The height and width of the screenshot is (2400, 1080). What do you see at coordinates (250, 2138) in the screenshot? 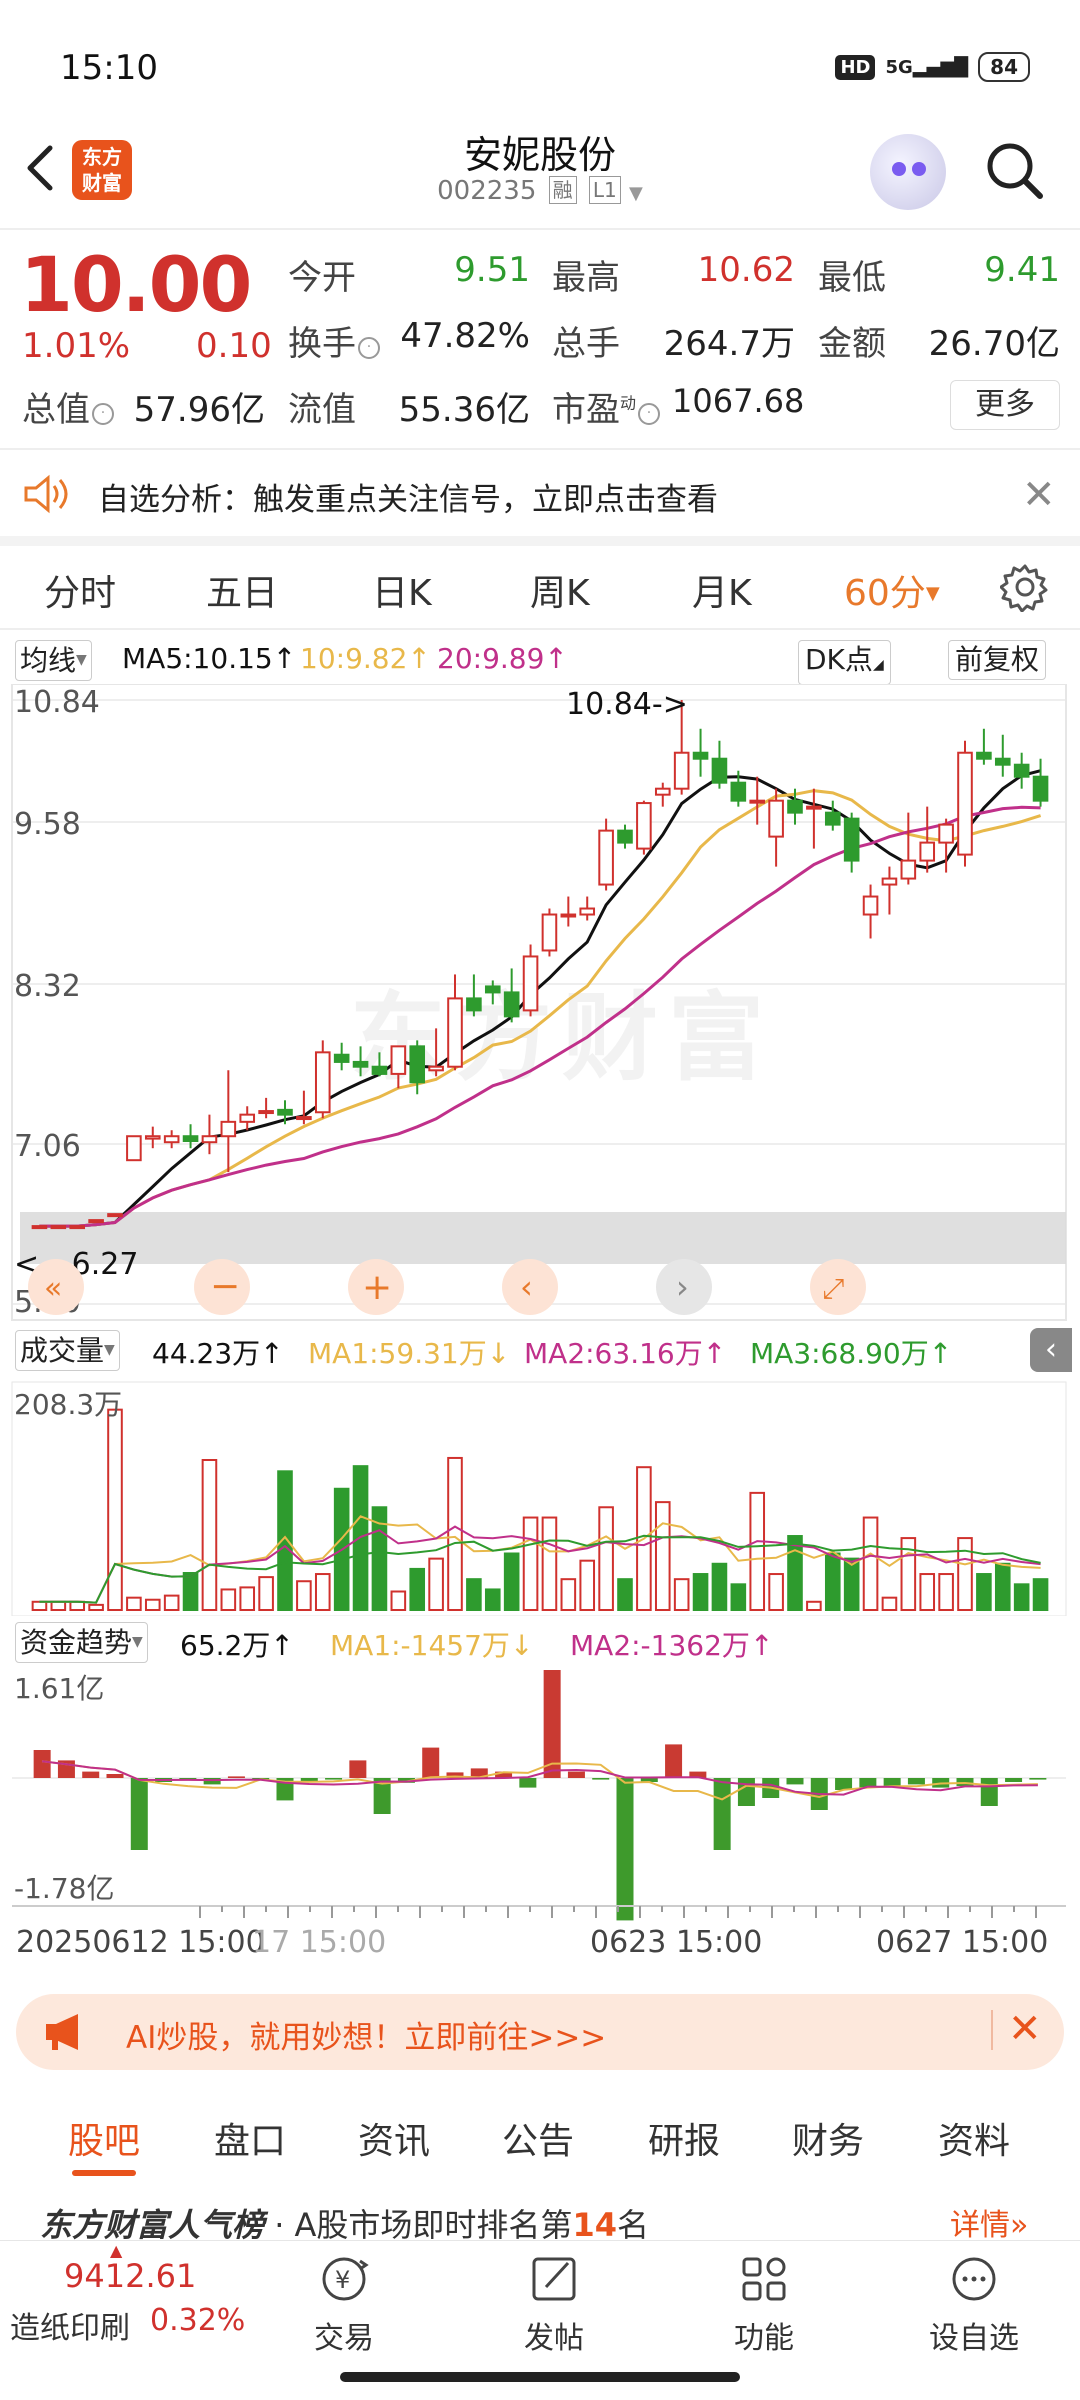
I see `tab-pankou: 盘口` at bounding box center [250, 2138].